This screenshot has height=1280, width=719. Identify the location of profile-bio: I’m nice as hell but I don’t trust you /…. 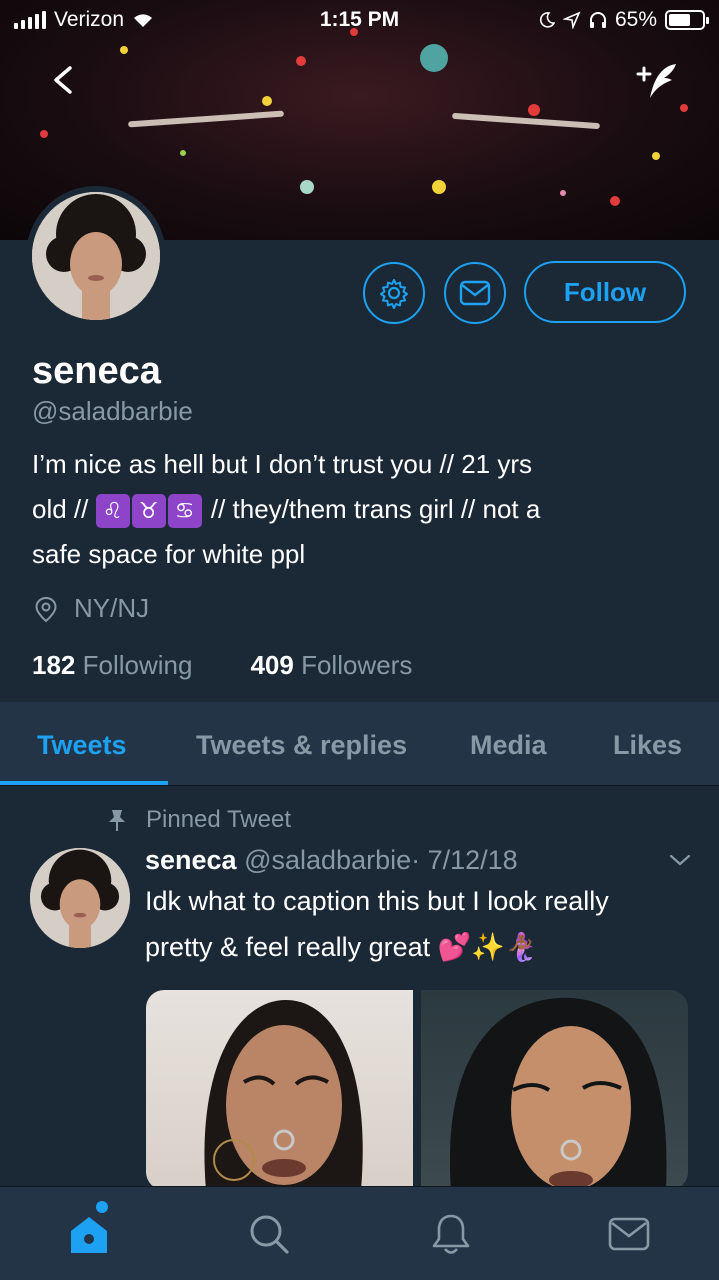
(357, 509).